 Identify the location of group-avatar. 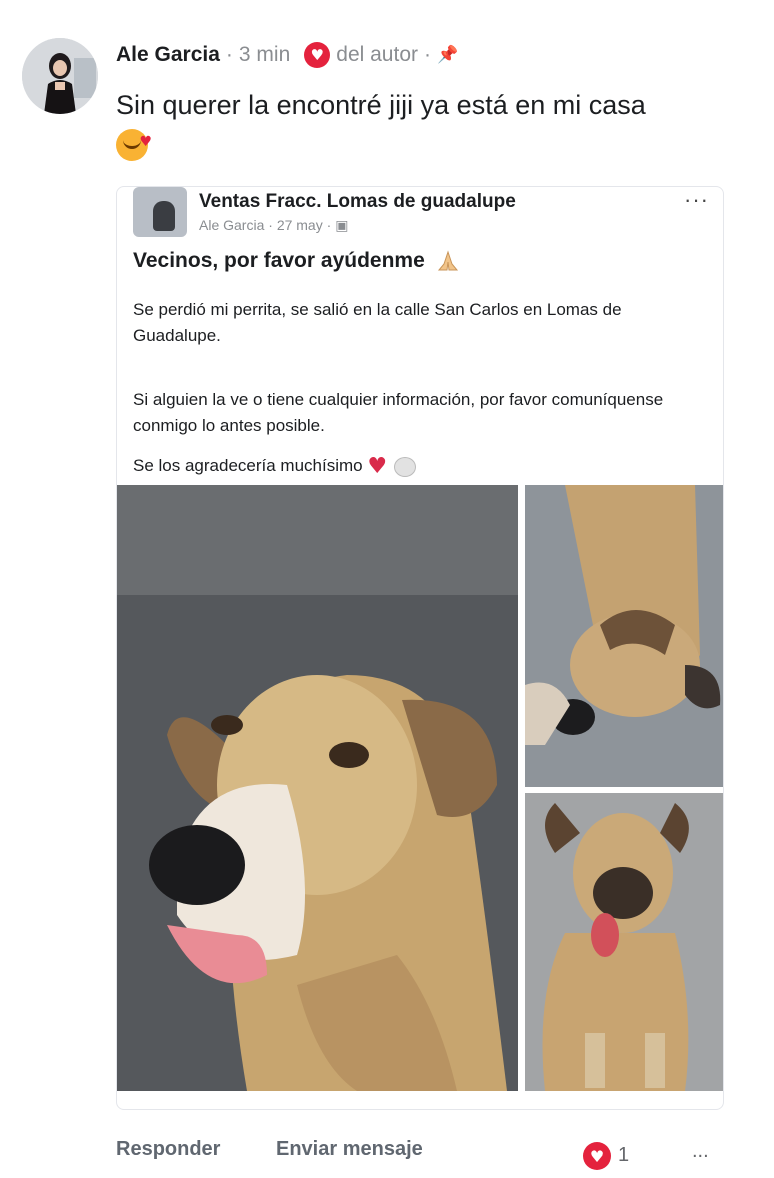
(160, 212).